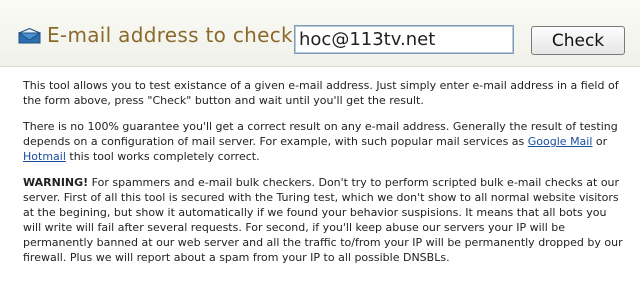 Image resolution: width=640 pixels, height=297 pixels. Describe the element at coordinates (29, 36) in the screenshot. I see `envelope-icon` at that location.